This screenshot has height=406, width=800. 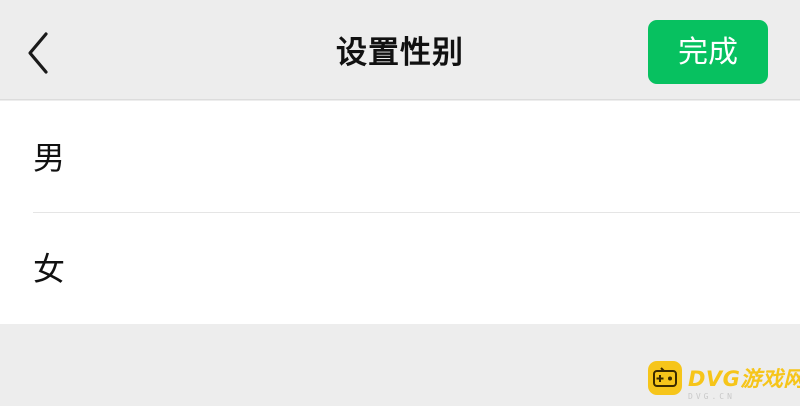 I want to click on watermark-subtext: DVG.CN, so click(x=711, y=396).